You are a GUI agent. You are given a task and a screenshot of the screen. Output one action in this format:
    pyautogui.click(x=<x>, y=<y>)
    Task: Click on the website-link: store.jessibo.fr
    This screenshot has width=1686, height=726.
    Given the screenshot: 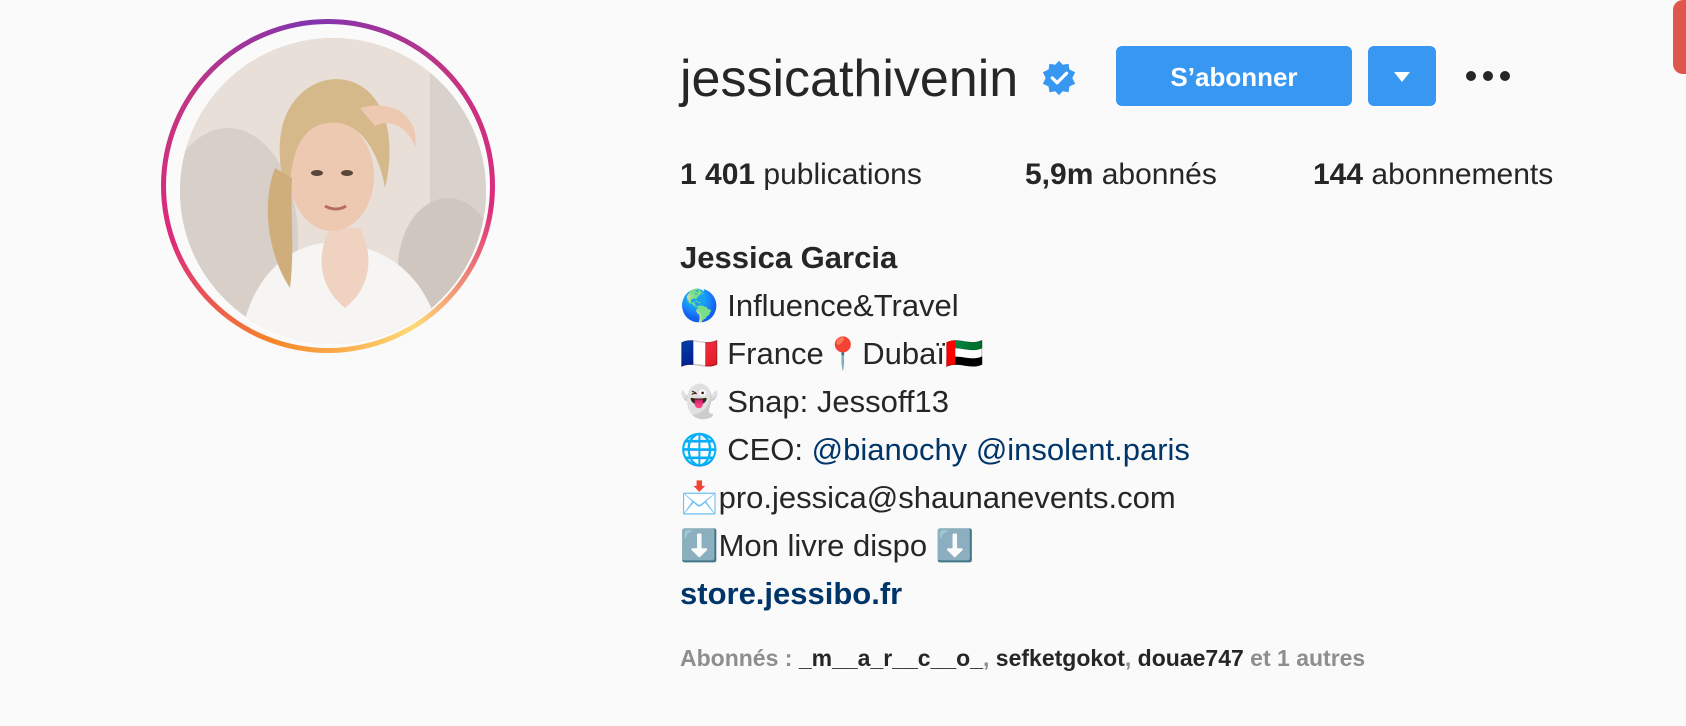 What is the action you would take?
    pyautogui.click(x=791, y=594)
    